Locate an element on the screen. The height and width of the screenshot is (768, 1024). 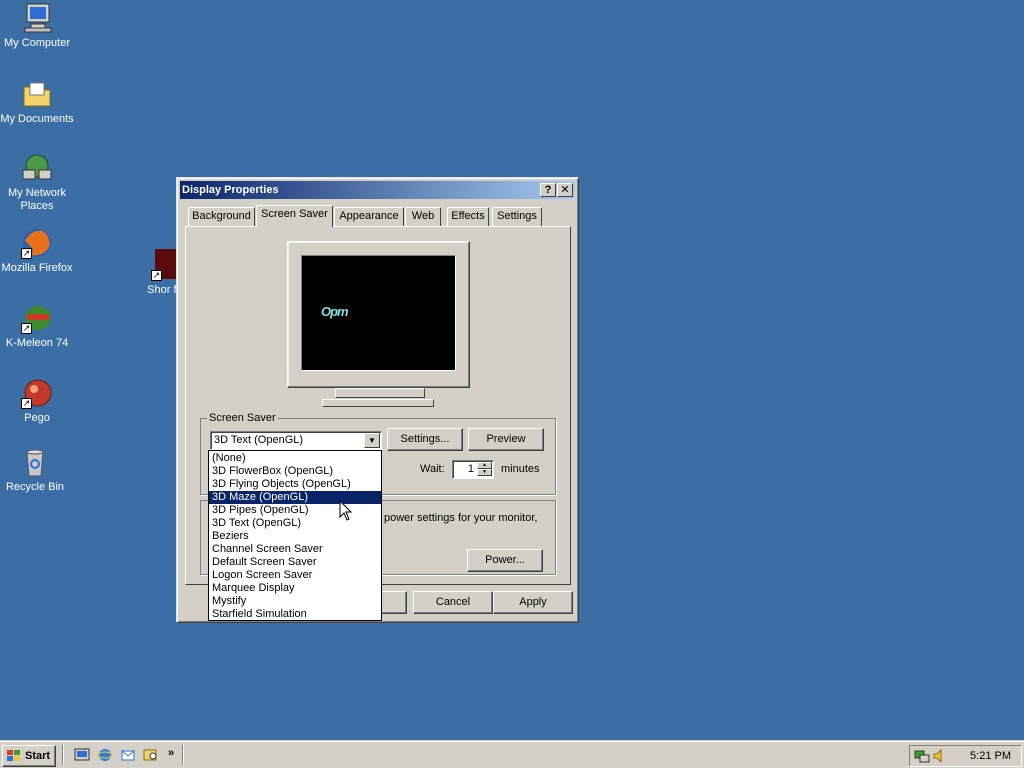
desktop-icon-label: My Computer is located at coordinates (37, 43).